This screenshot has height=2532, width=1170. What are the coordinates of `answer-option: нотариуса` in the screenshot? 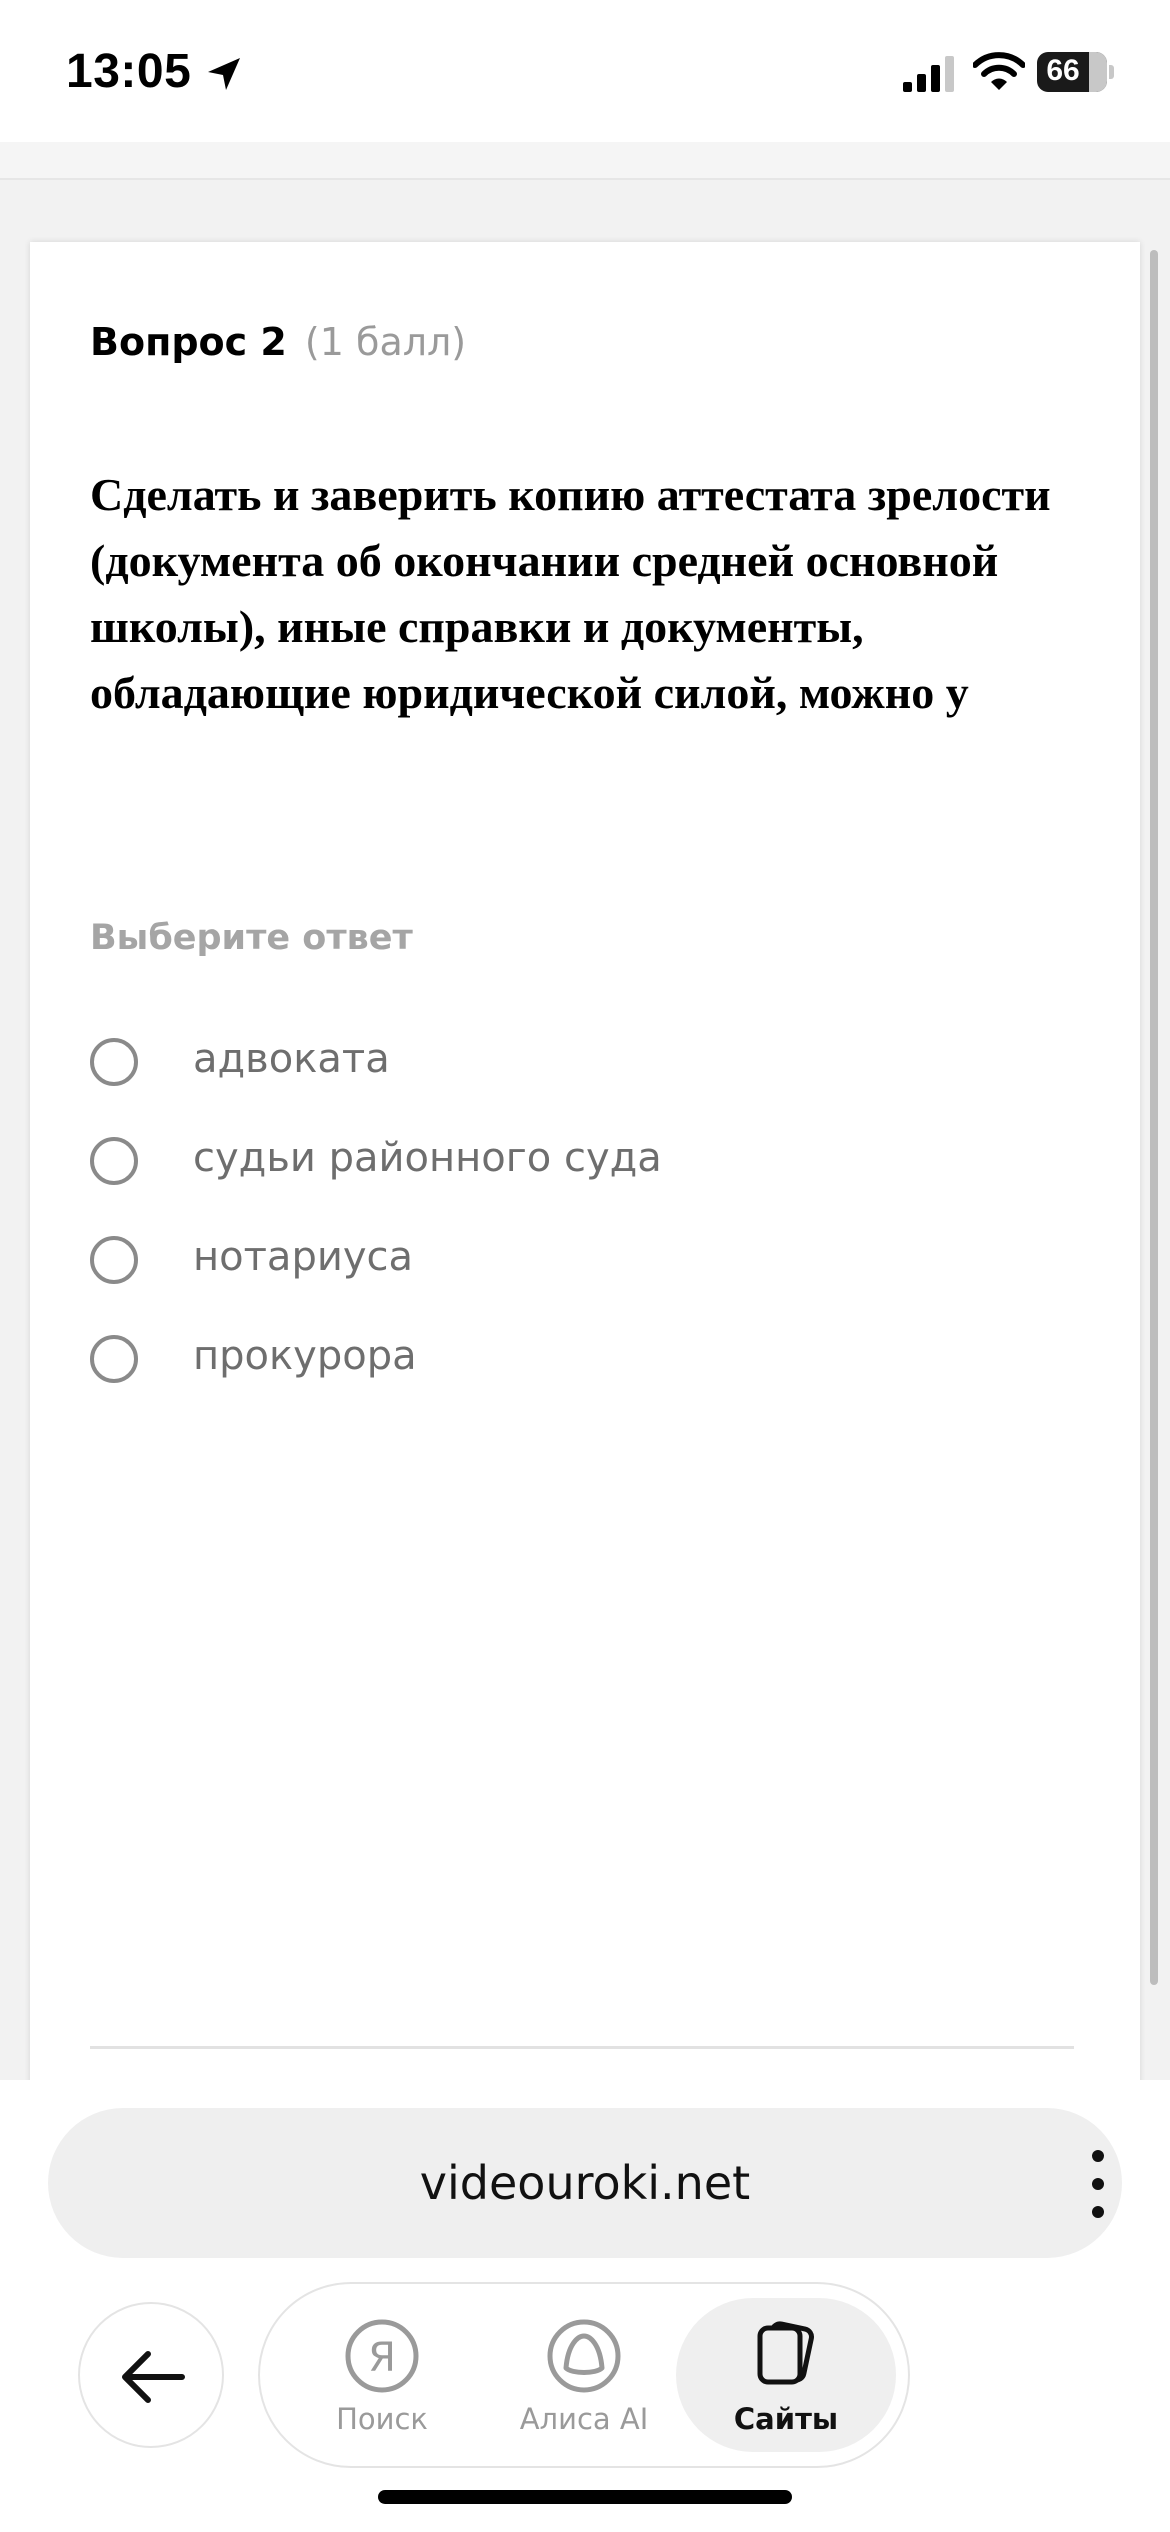 It's located at (590, 1279).